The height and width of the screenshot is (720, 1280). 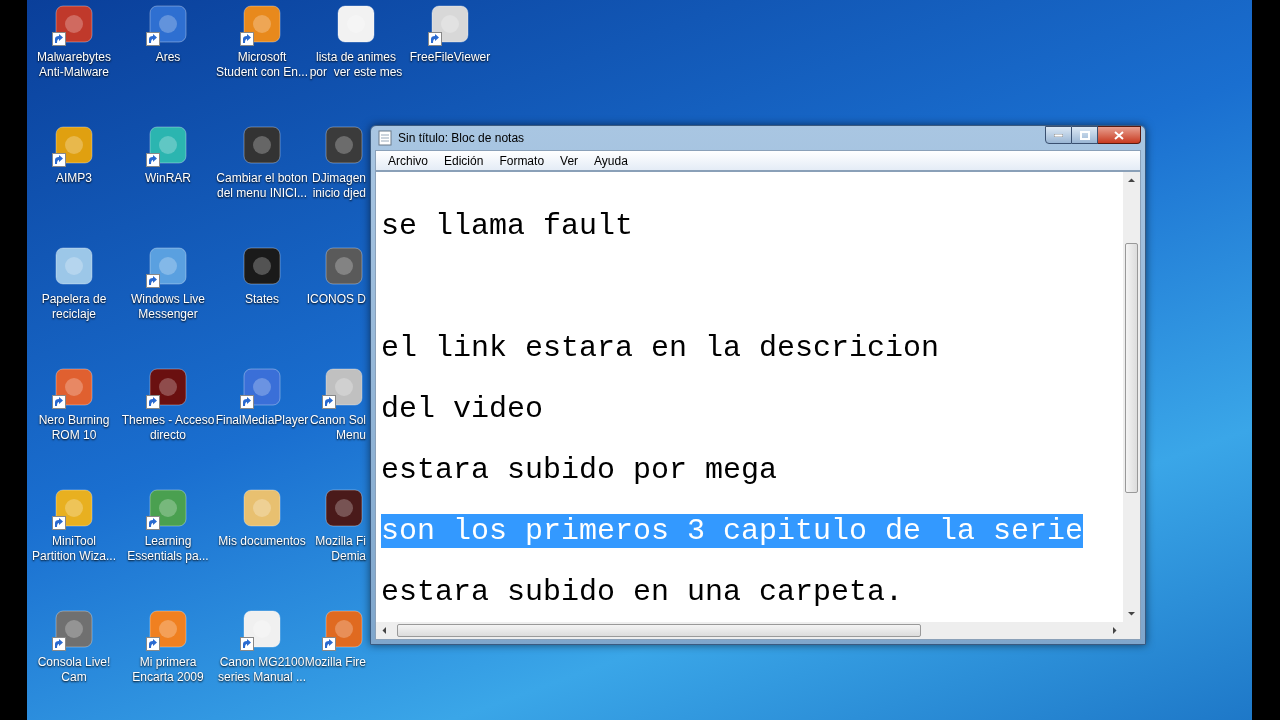 What do you see at coordinates (385, 138) in the screenshot?
I see `notepad-icon` at bounding box center [385, 138].